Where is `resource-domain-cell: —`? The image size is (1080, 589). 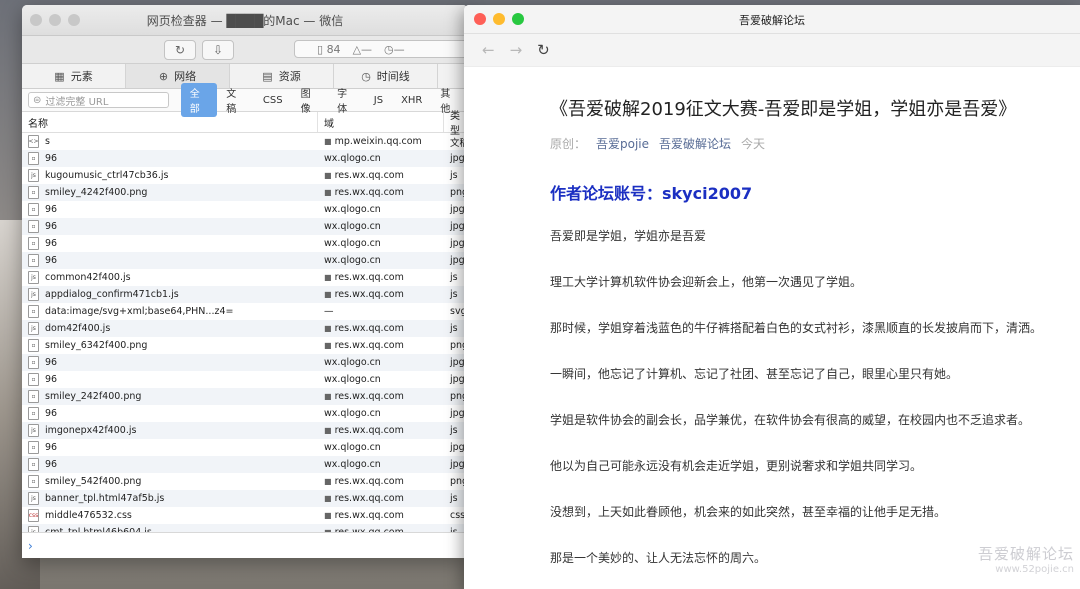
resource-domain-cell: — is located at coordinates (381, 311).